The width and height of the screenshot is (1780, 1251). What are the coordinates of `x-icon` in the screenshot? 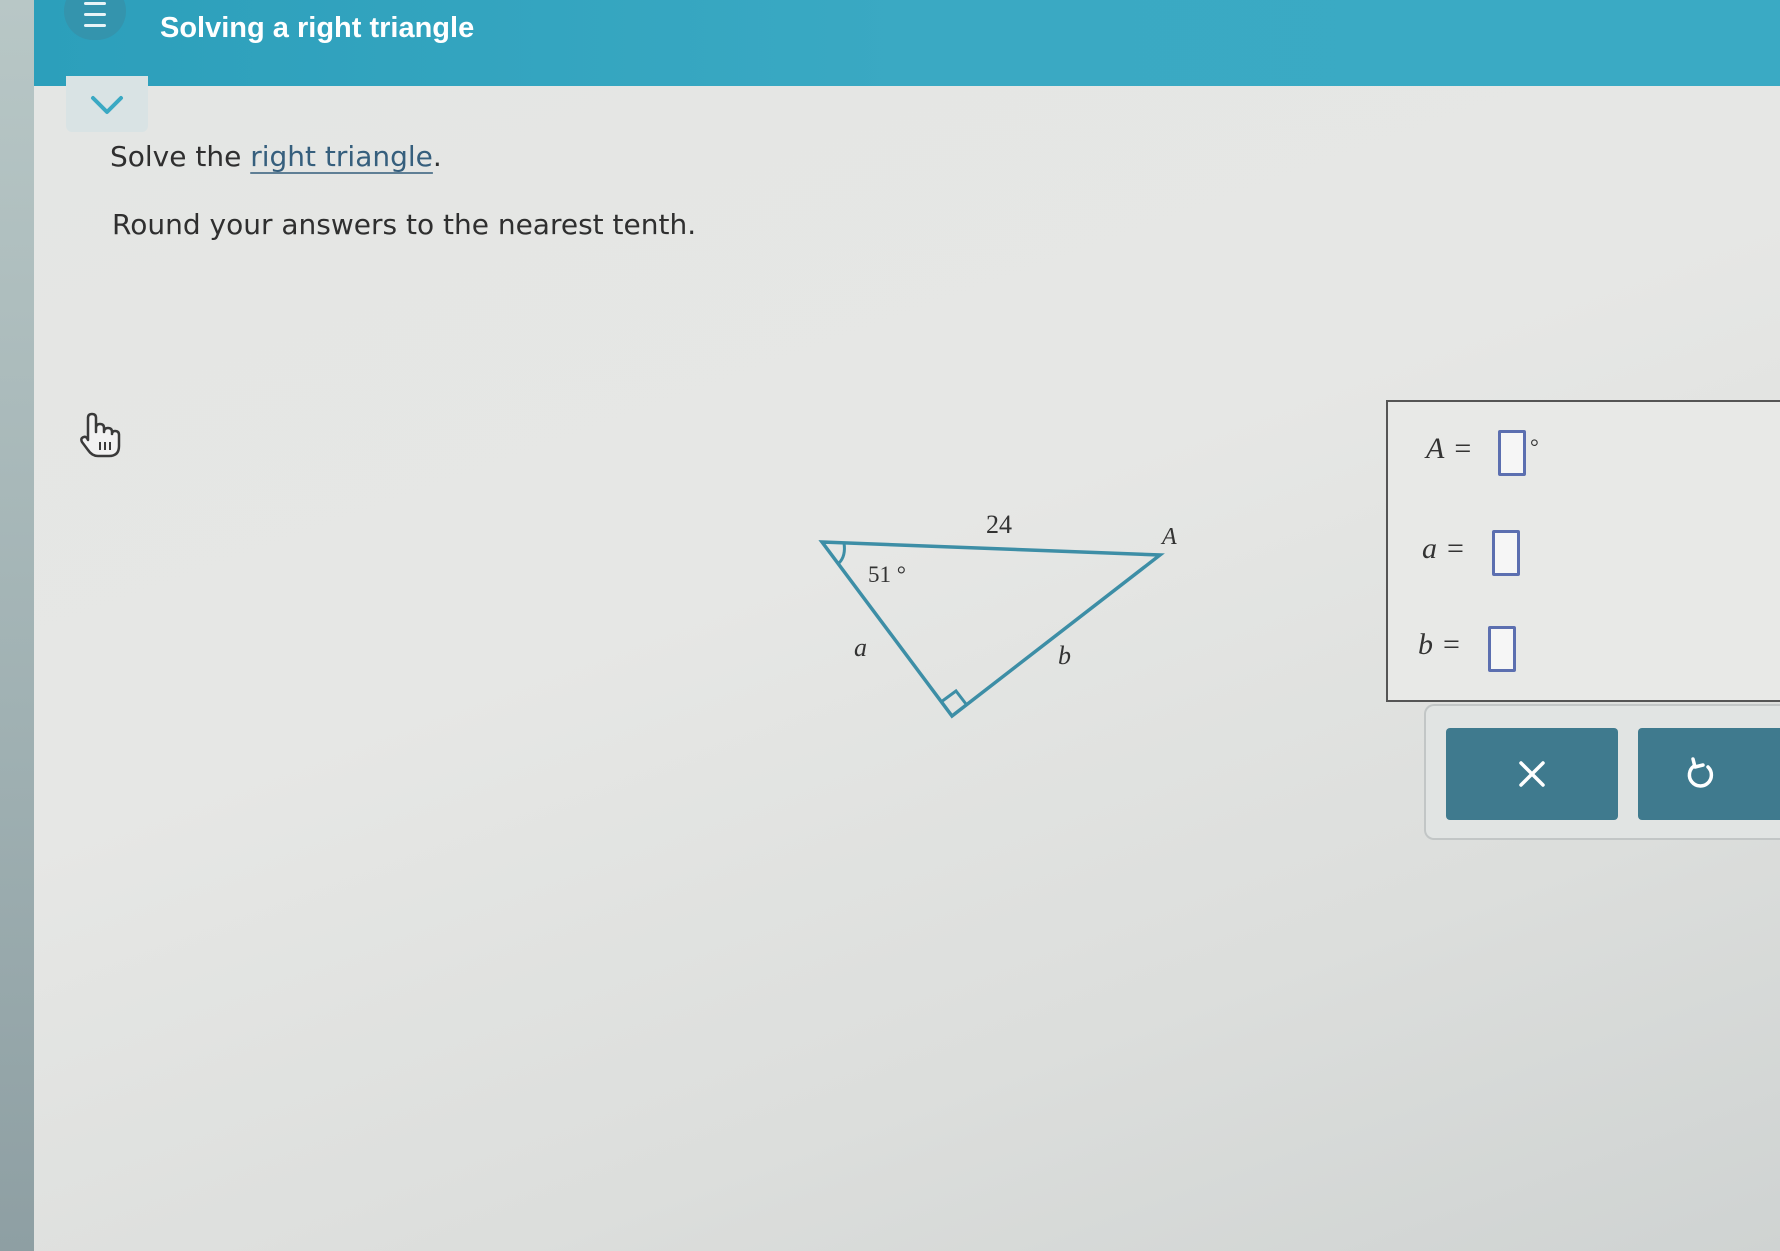 It's located at (1532, 774).